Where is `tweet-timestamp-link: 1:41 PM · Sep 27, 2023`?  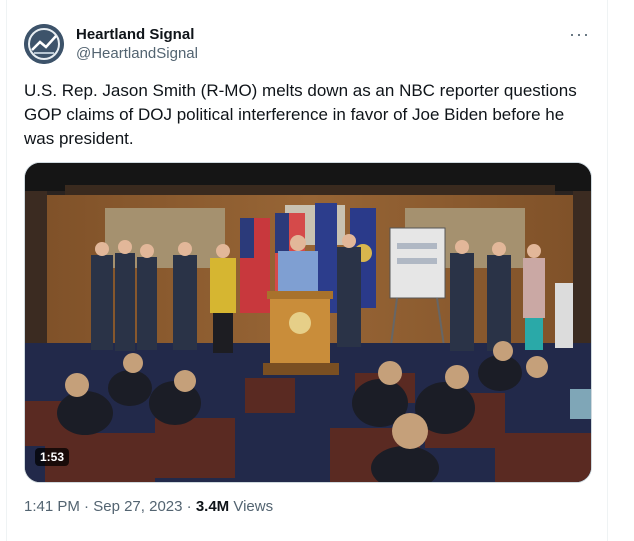 tweet-timestamp-link: 1:41 PM · Sep 27, 2023 is located at coordinates (103, 506).